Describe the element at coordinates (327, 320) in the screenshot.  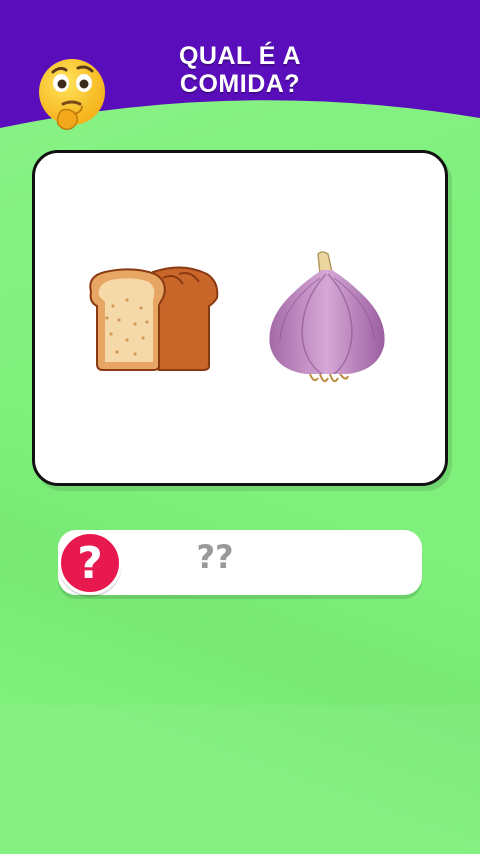
I see `garlic-icon` at that location.